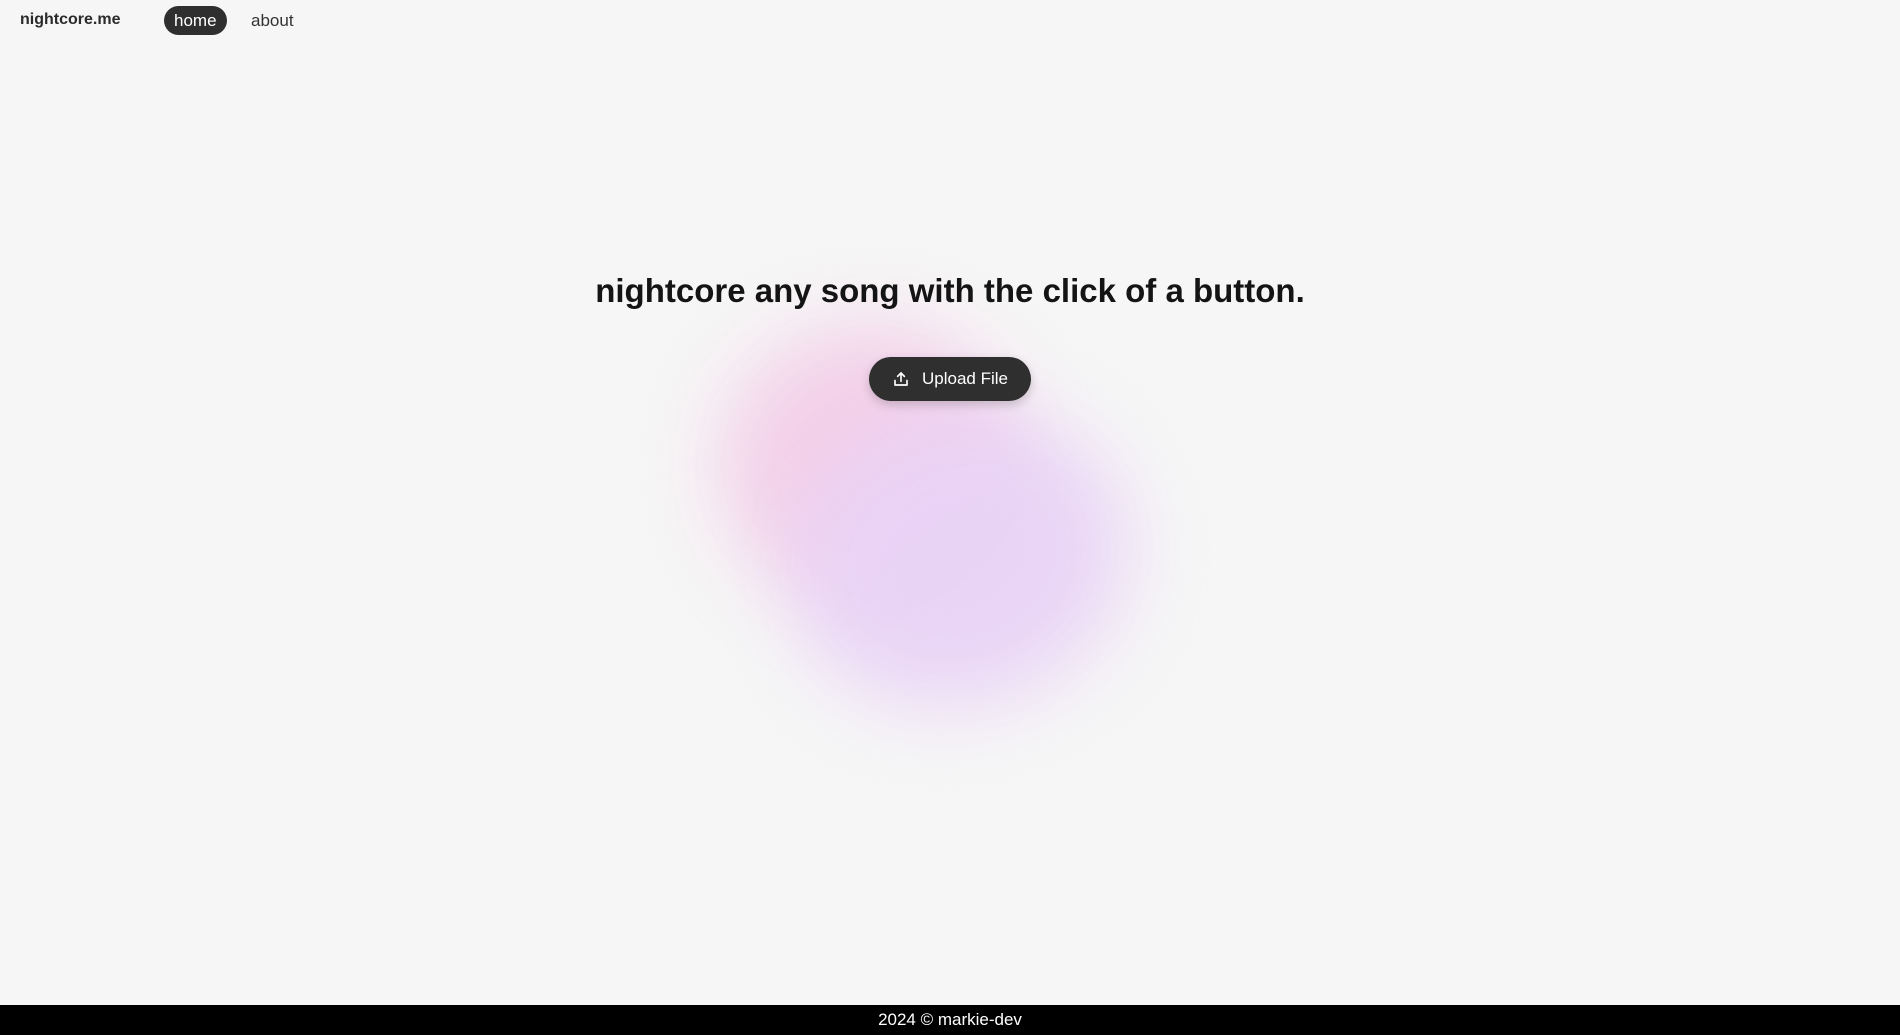 The width and height of the screenshot is (1900, 1035). What do you see at coordinates (195, 20) in the screenshot?
I see `nav-home-link: home` at bounding box center [195, 20].